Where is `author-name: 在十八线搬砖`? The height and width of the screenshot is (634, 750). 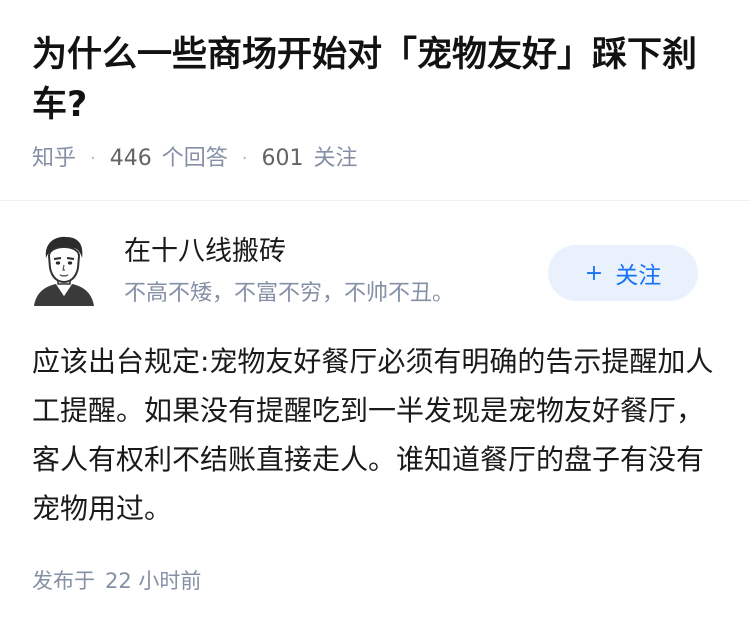 author-name: 在十八线搬砖 is located at coordinates (205, 252).